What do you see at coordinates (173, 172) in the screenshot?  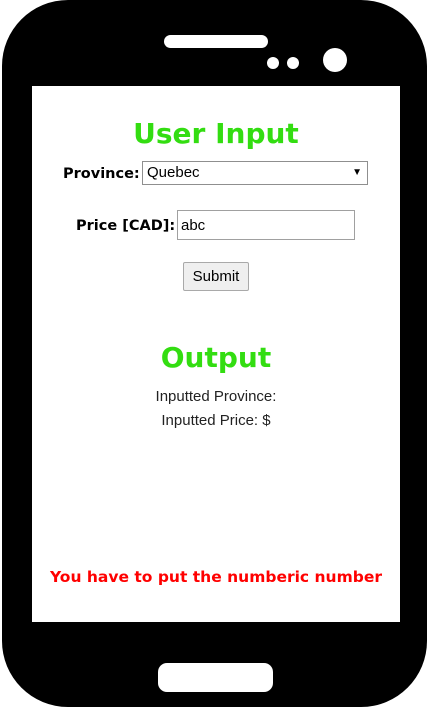 I see `province-selected-value: Quebec` at bounding box center [173, 172].